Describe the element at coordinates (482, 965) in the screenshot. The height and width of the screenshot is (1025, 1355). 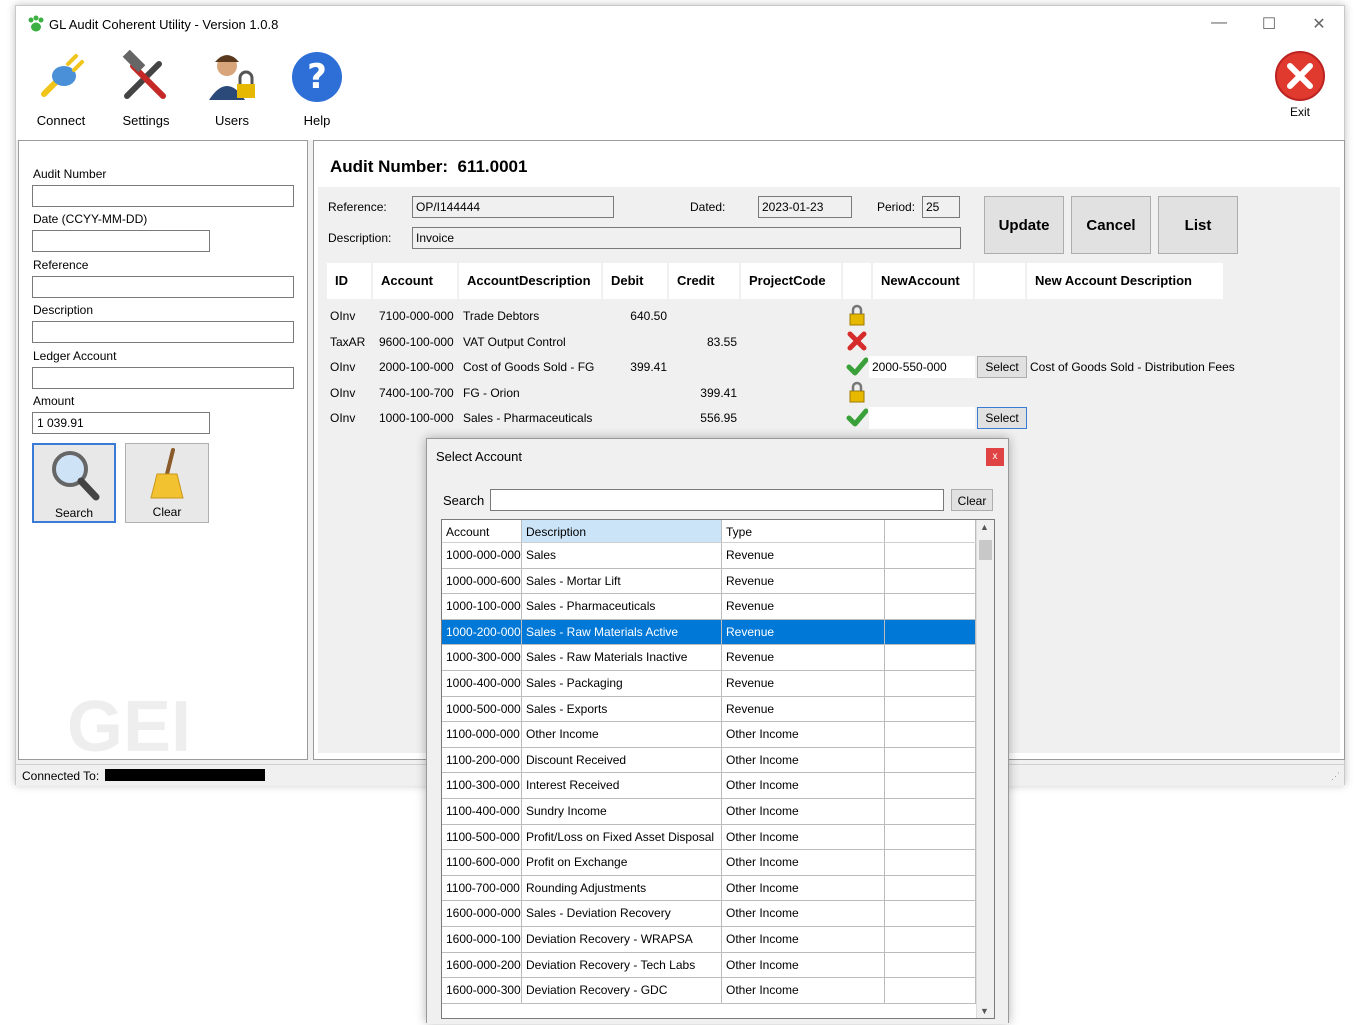
I see `account-cell: 1600-000-200` at that location.